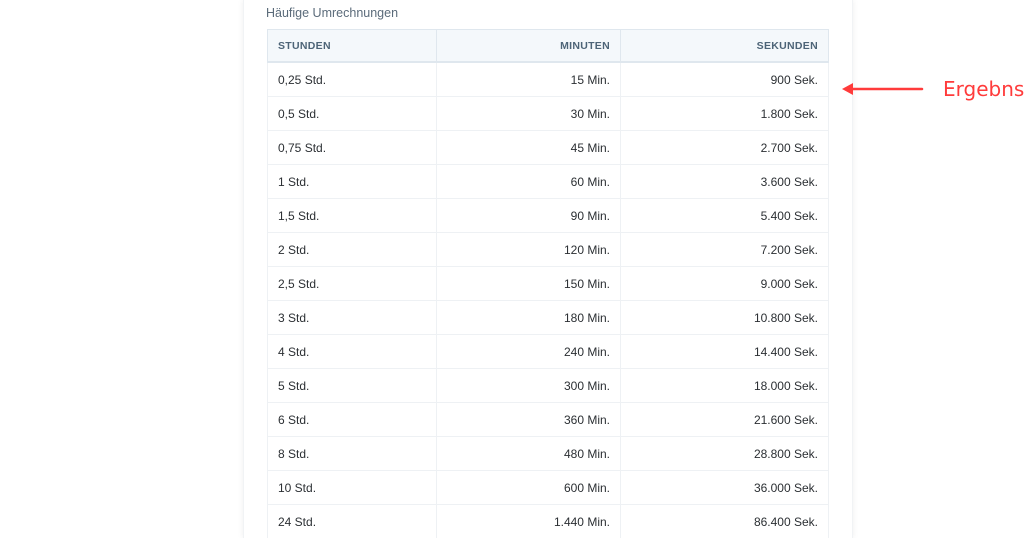 Image resolution: width=1024 pixels, height=538 pixels. What do you see at coordinates (724, 385) in the screenshot?
I see `cell-seconds: 18.000 Sek.` at bounding box center [724, 385].